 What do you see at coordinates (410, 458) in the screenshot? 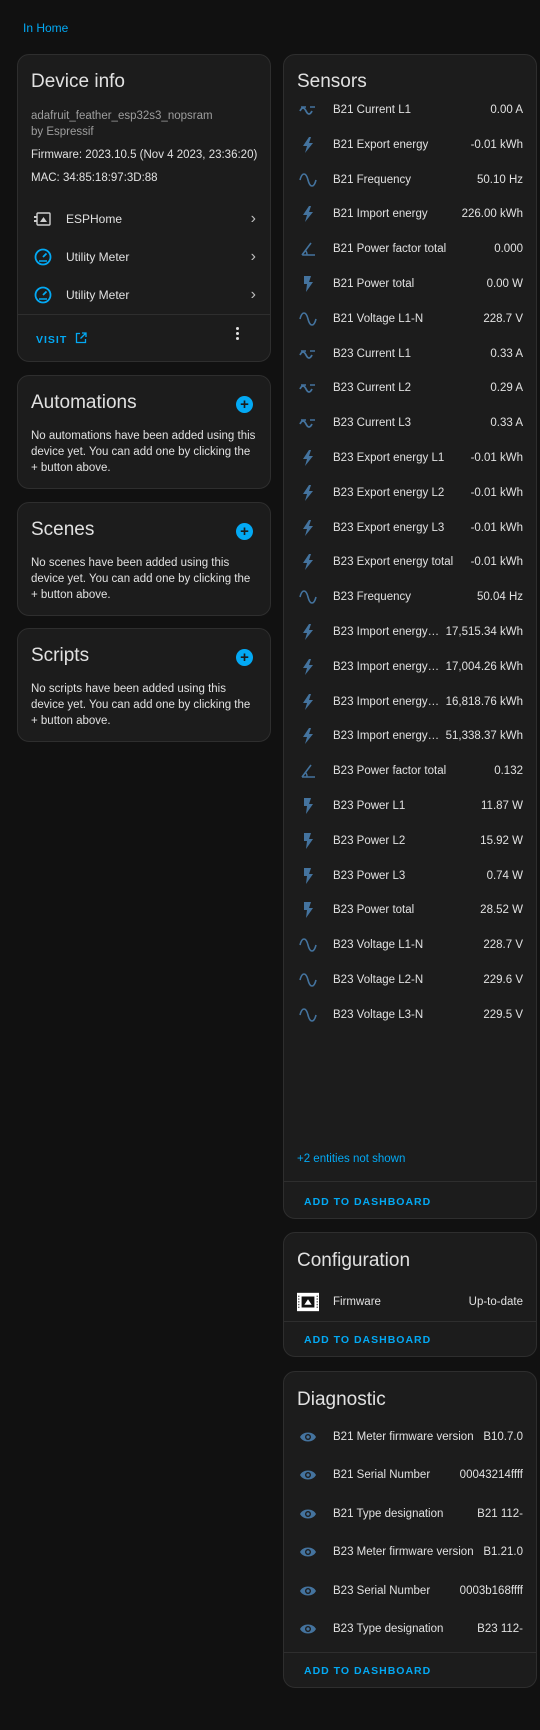
I see `entity-row: B23 Export energy L1 -0.01 kWh` at bounding box center [410, 458].